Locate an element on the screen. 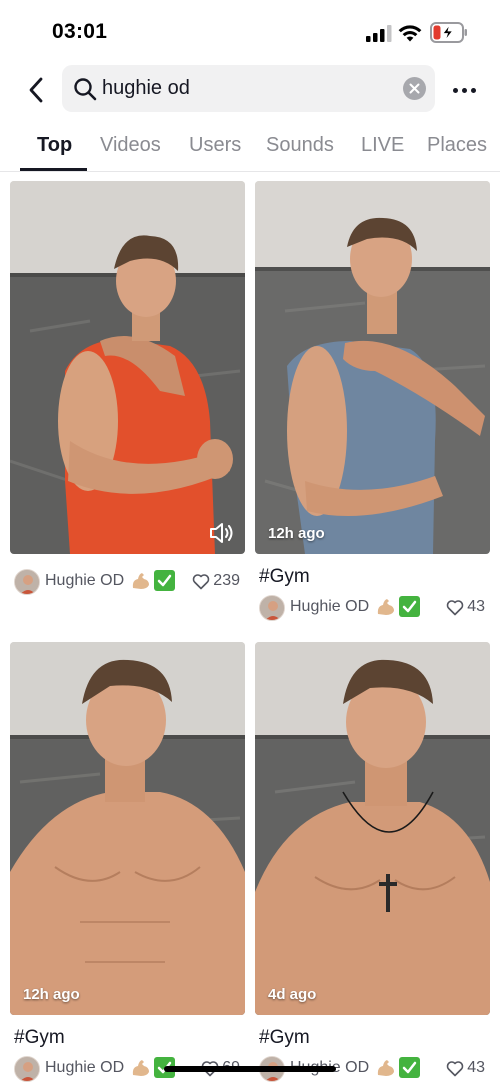 This screenshot has height=1083, width=500. clear-search-button is located at coordinates (414, 88).